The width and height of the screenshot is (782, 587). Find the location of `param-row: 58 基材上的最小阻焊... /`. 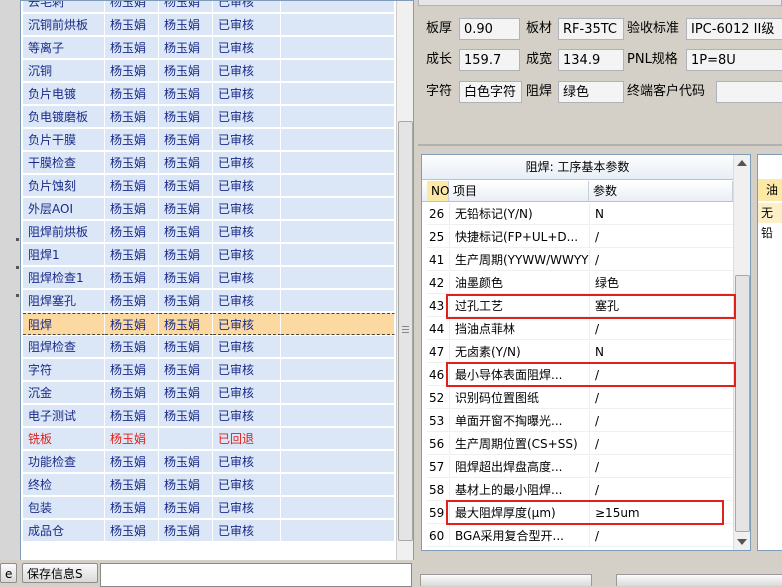

param-row: 58 基材上的最小阻焊... / is located at coordinates (577, 490).